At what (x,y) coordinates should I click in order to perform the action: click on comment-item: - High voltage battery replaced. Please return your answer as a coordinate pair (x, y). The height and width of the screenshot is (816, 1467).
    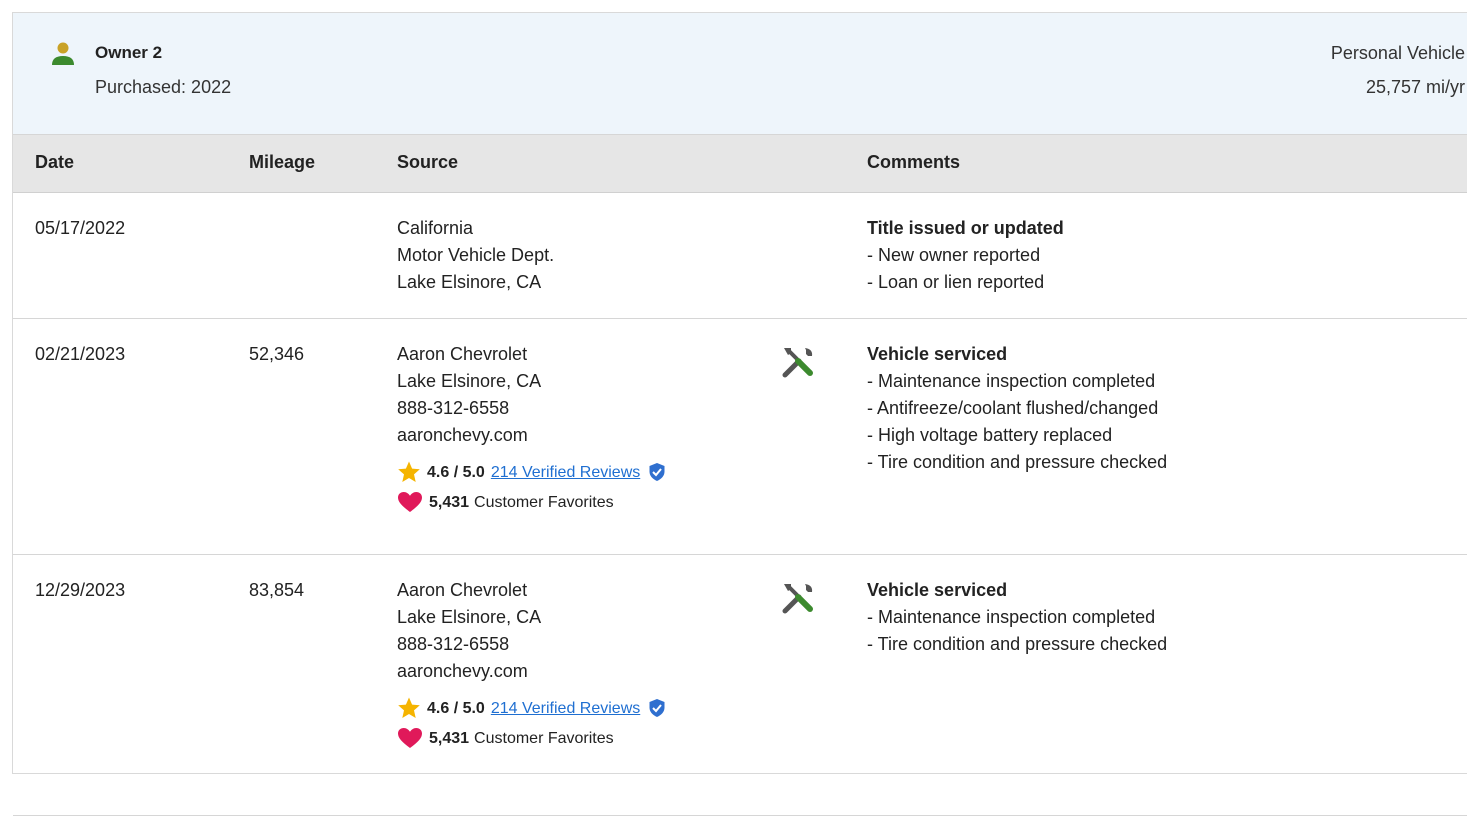
    Looking at the image, I should click on (990, 435).